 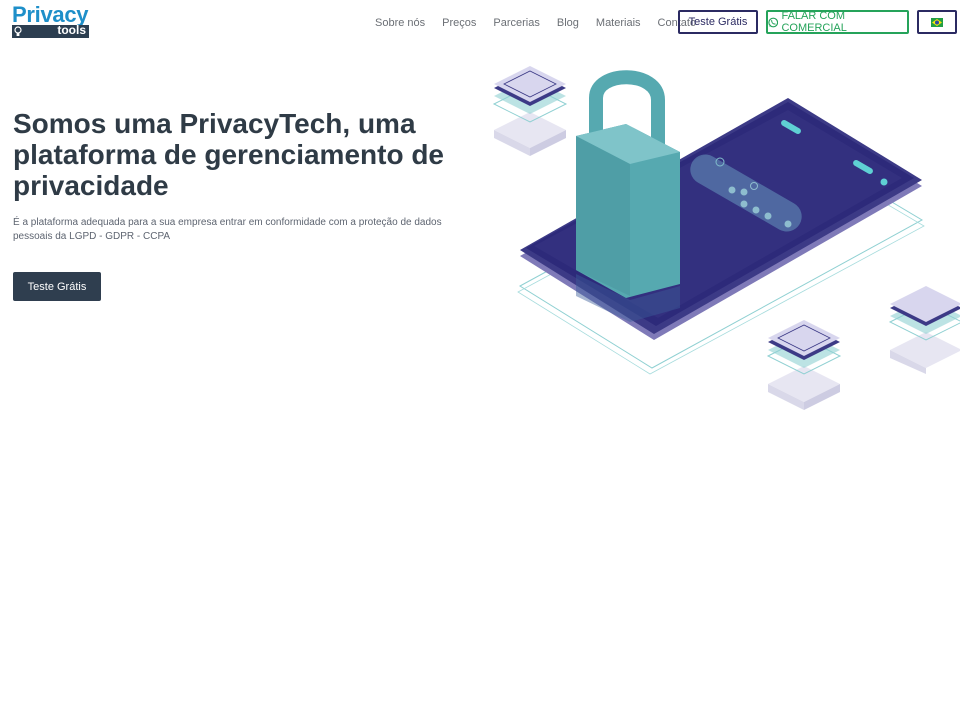 I want to click on hero-trial-button: Teste Grátis, so click(x=57, y=286).